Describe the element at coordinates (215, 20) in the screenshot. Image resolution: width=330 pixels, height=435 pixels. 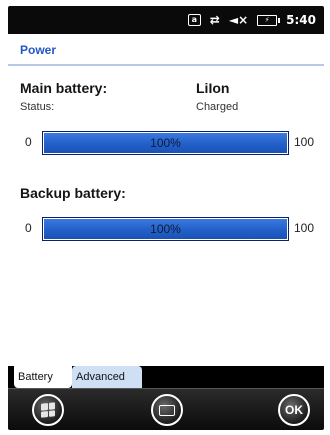
I see `sync-arrows-icon: ⇄` at that location.